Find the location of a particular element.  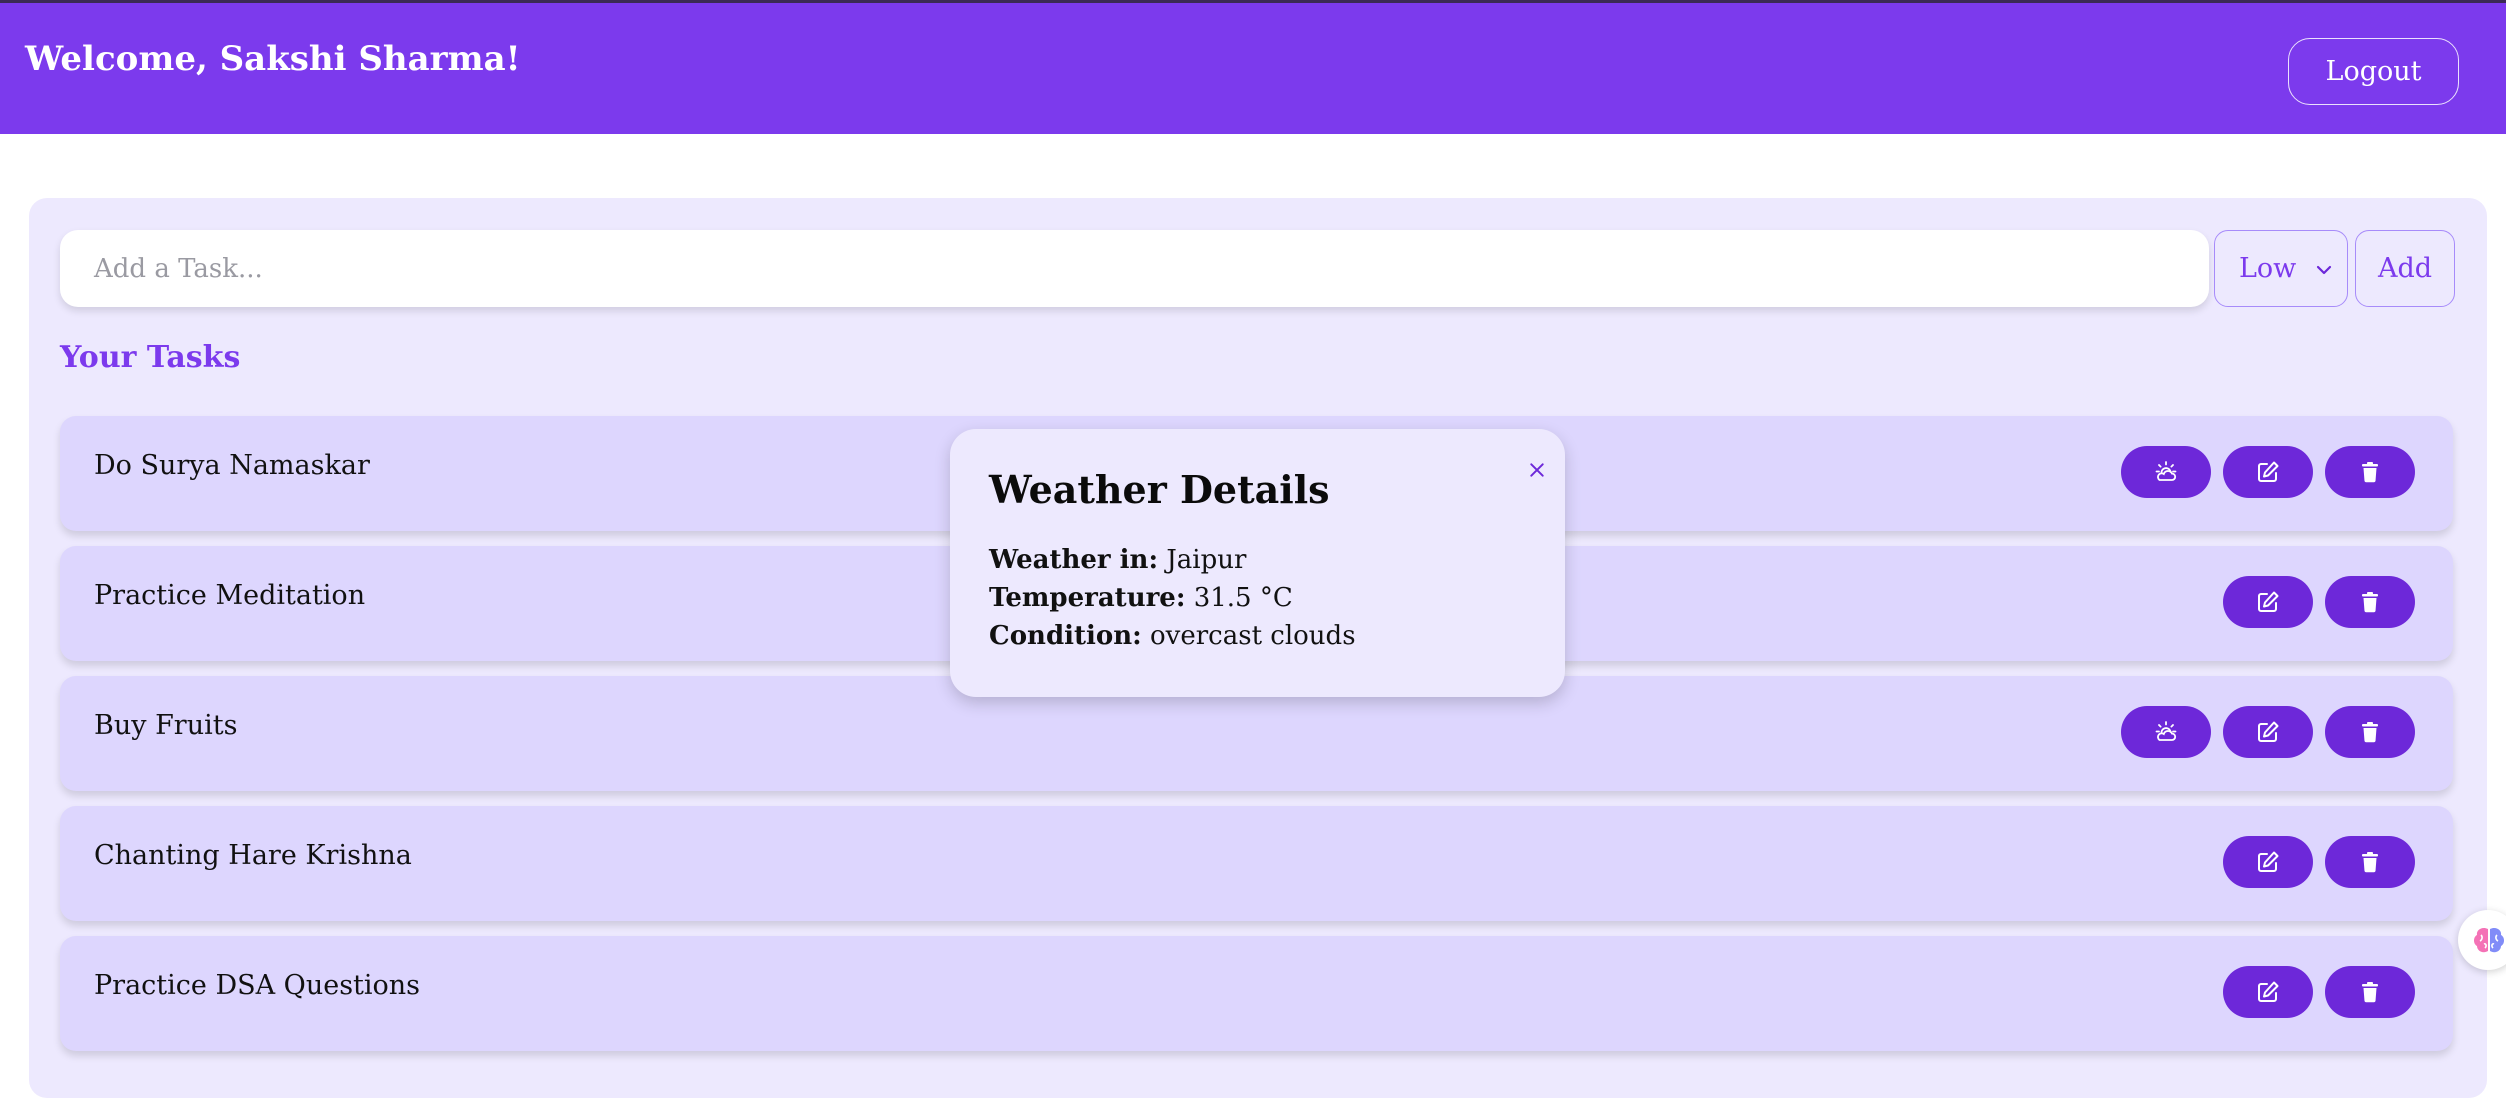

weather-condition-label: Condition: is located at coordinates (1065, 636).